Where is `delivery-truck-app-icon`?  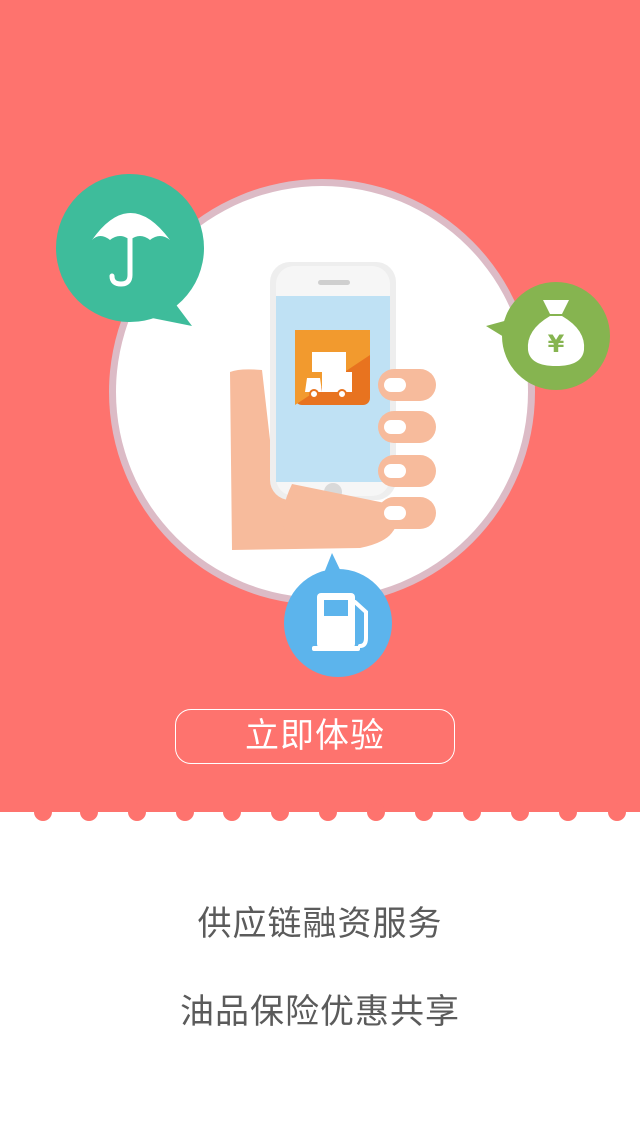 delivery-truck-app-icon is located at coordinates (332, 367).